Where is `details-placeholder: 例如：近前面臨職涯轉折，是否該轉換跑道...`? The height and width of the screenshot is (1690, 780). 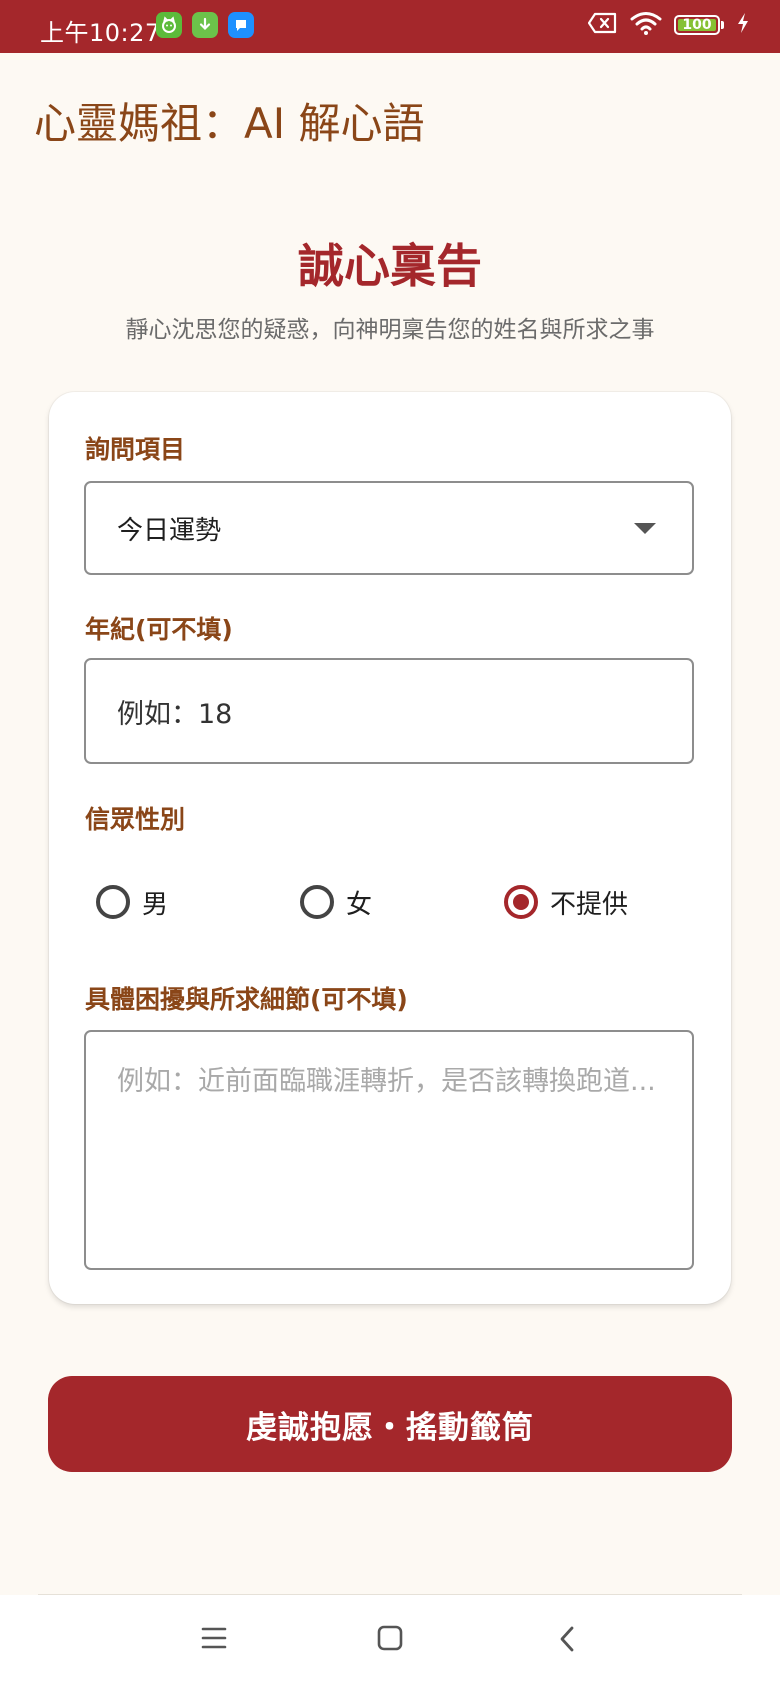
details-placeholder: 例如：近前面臨職涯轉折，是否該轉換跑道... is located at coordinates (386, 1081).